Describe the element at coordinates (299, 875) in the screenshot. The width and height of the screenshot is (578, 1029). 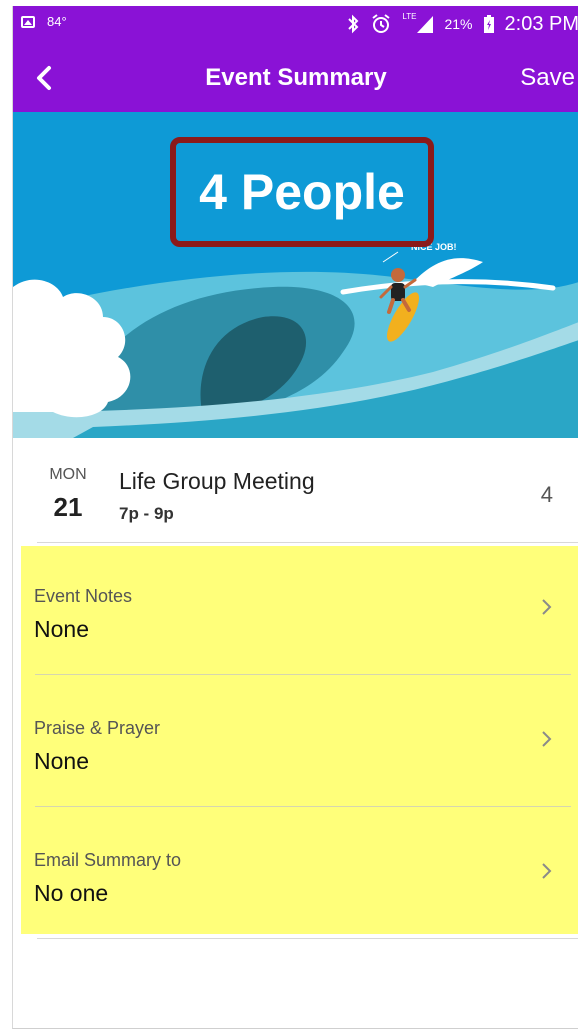
I see `email-summary-row: Email Summary to No one` at that location.